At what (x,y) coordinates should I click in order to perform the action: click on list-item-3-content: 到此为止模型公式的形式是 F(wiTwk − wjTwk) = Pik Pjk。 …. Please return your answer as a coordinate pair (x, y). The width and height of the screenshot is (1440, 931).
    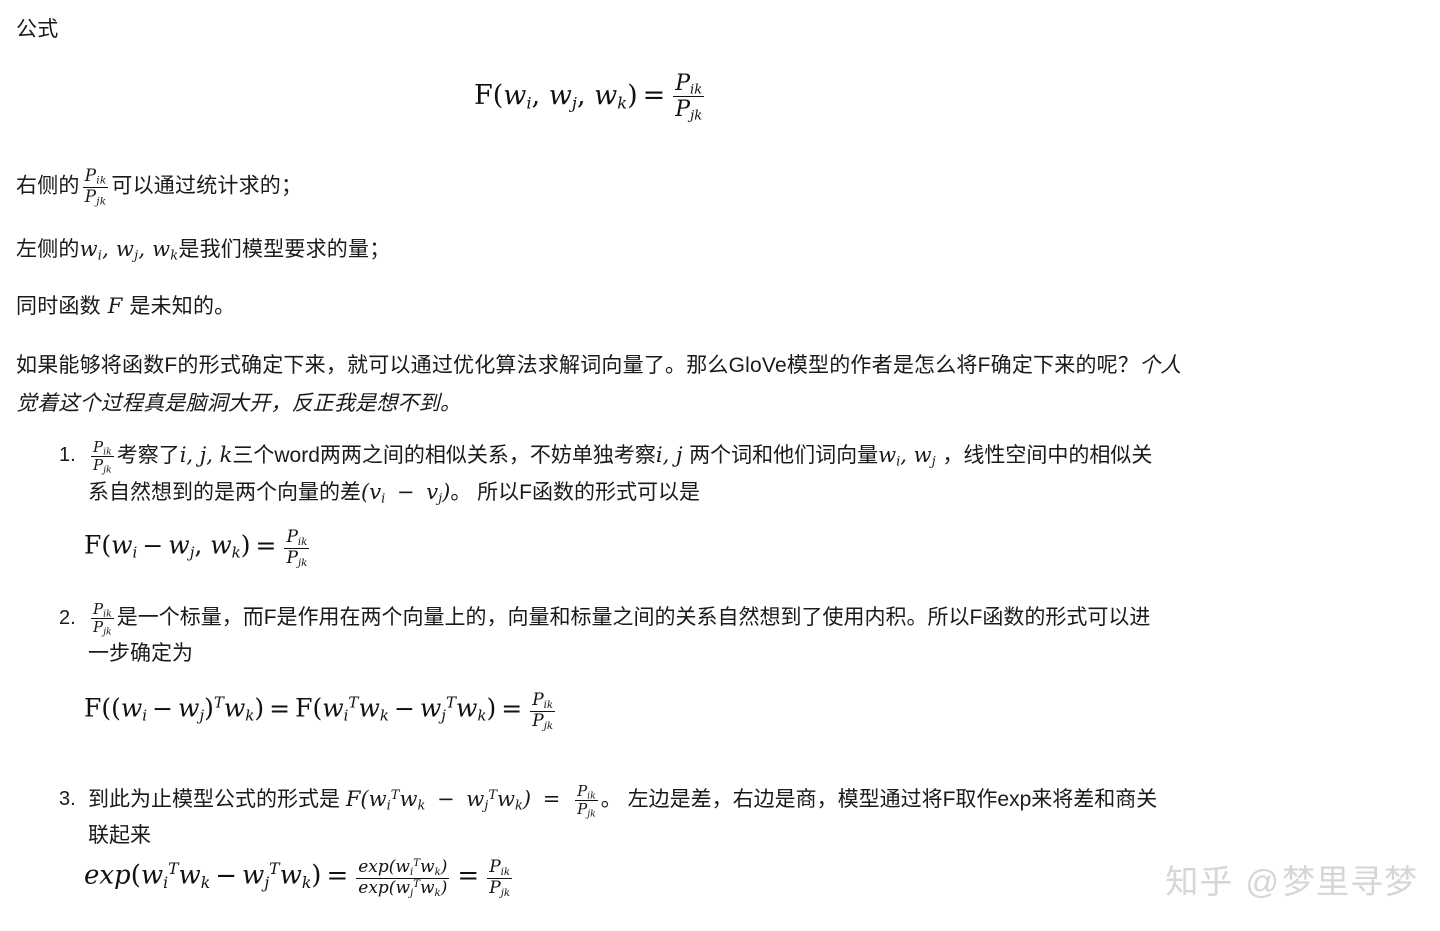
    Looking at the image, I should click on (644, 817).